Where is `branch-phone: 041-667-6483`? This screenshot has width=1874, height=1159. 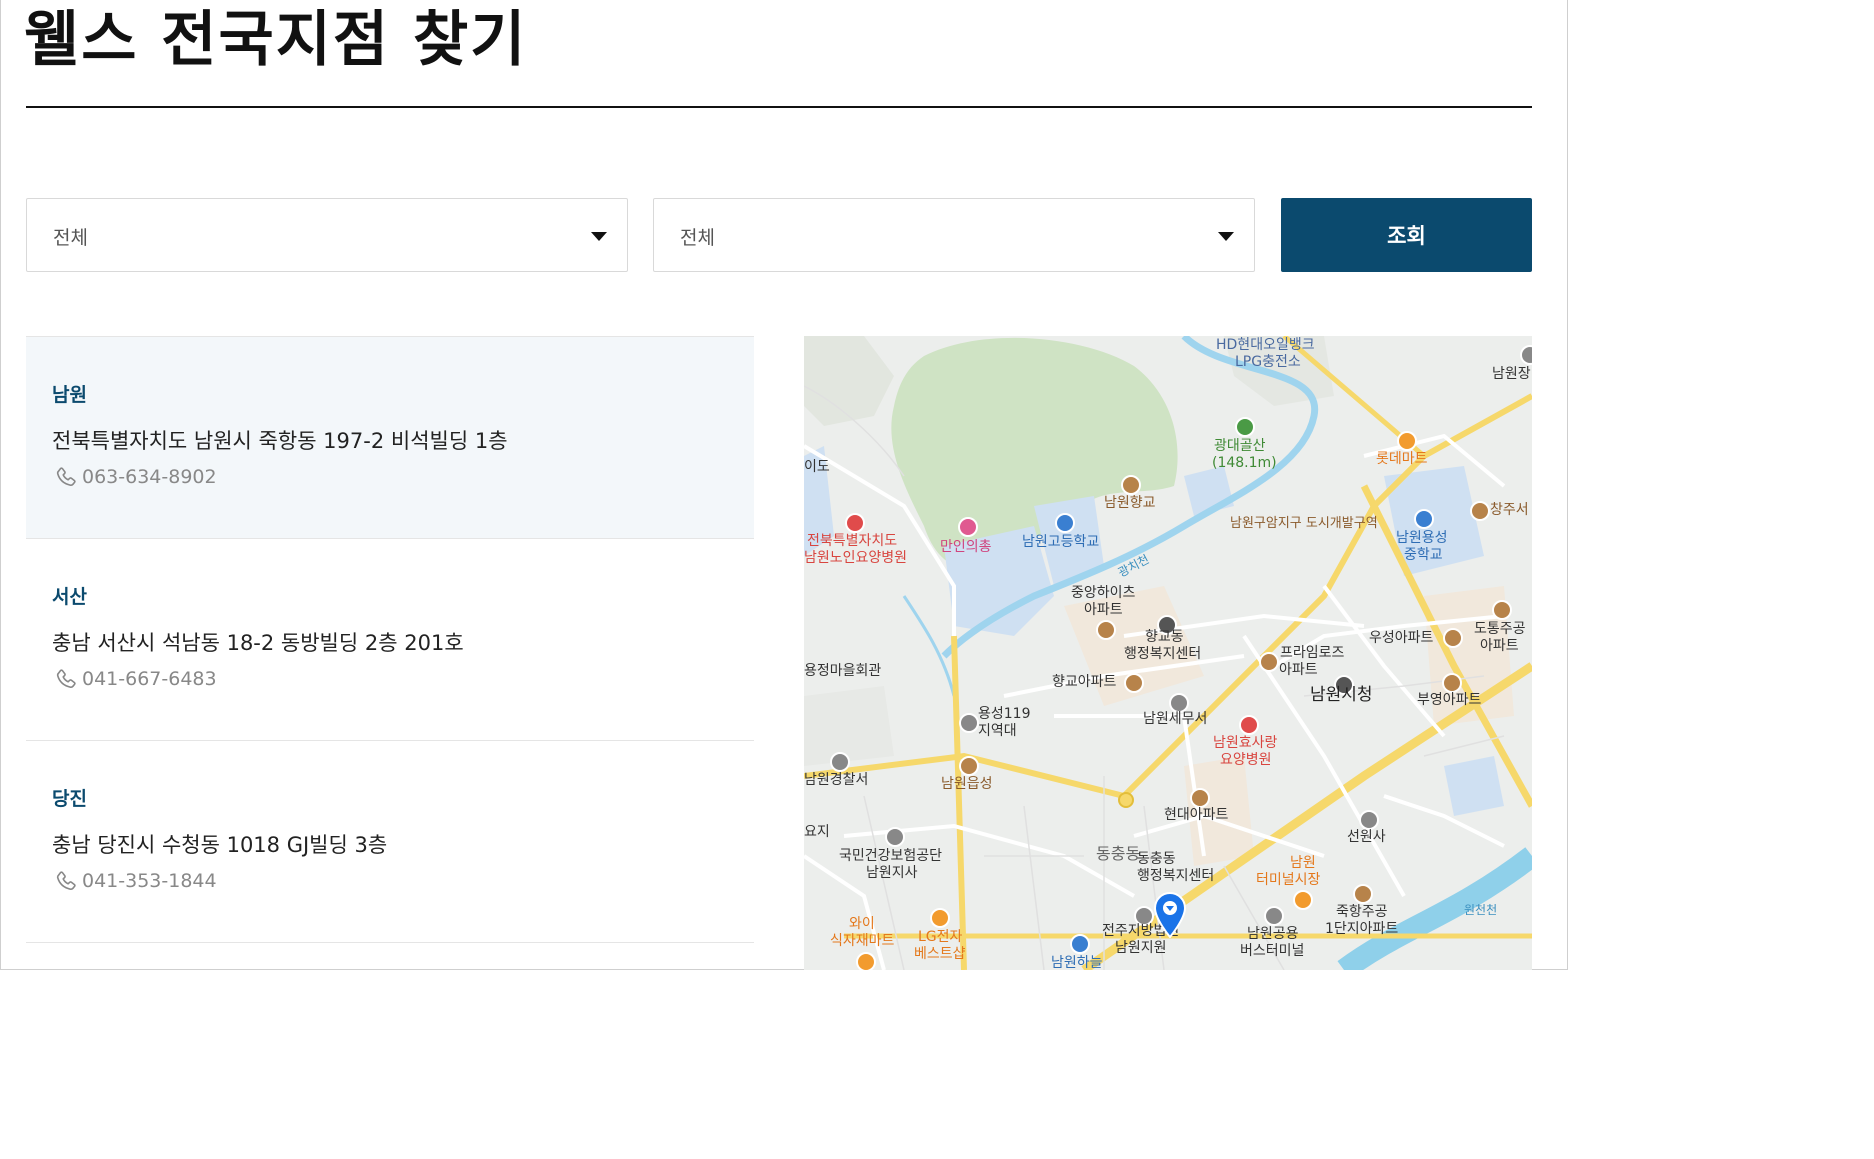 branch-phone: 041-667-6483 is located at coordinates (135, 679).